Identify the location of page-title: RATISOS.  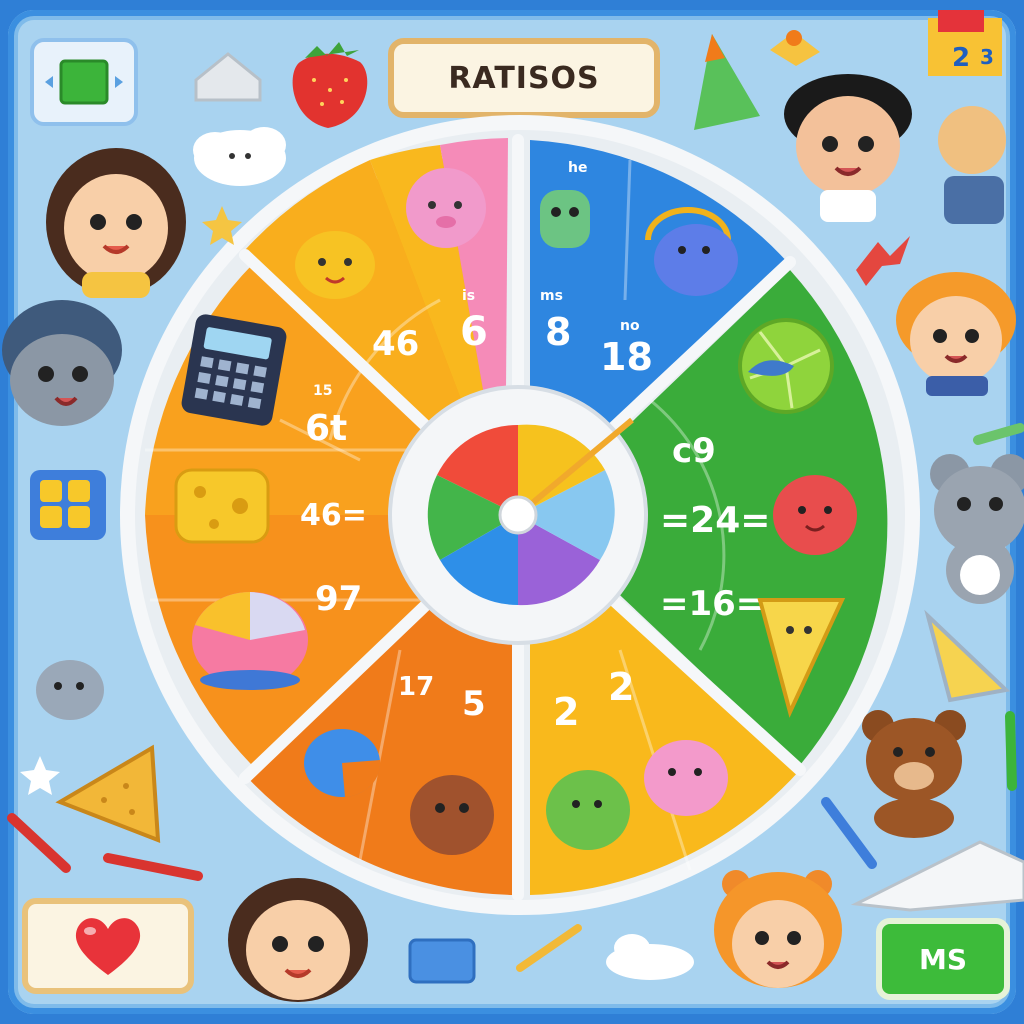
(524, 78).